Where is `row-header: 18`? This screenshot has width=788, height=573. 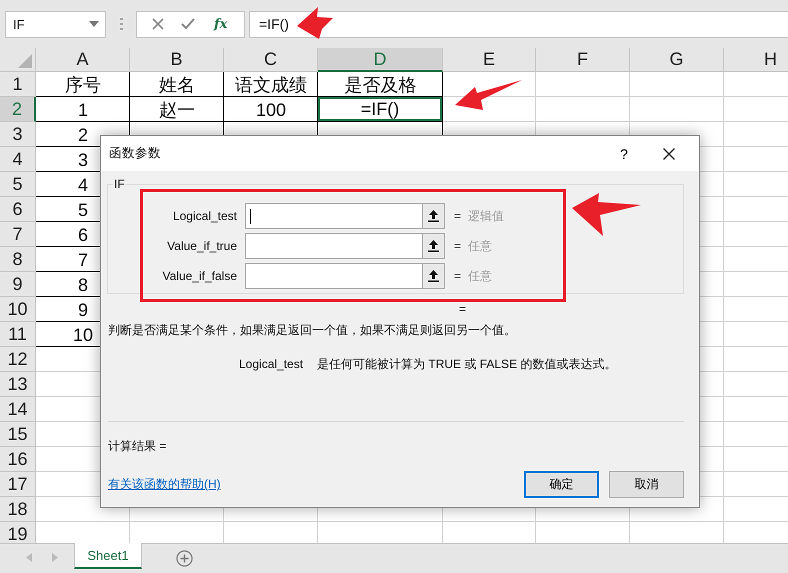 row-header: 18 is located at coordinates (18, 509).